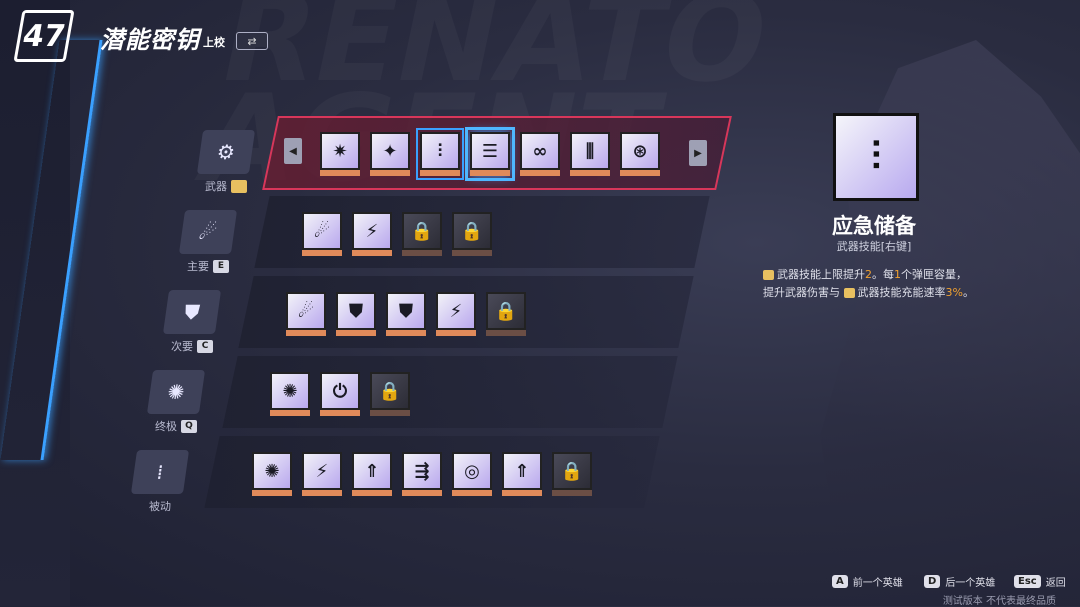 This screenshot has height=607, width=1080. Describe the element at coordinates (1040, 581) in the screenshot. I see `back-button: Esc 返回` at that location.